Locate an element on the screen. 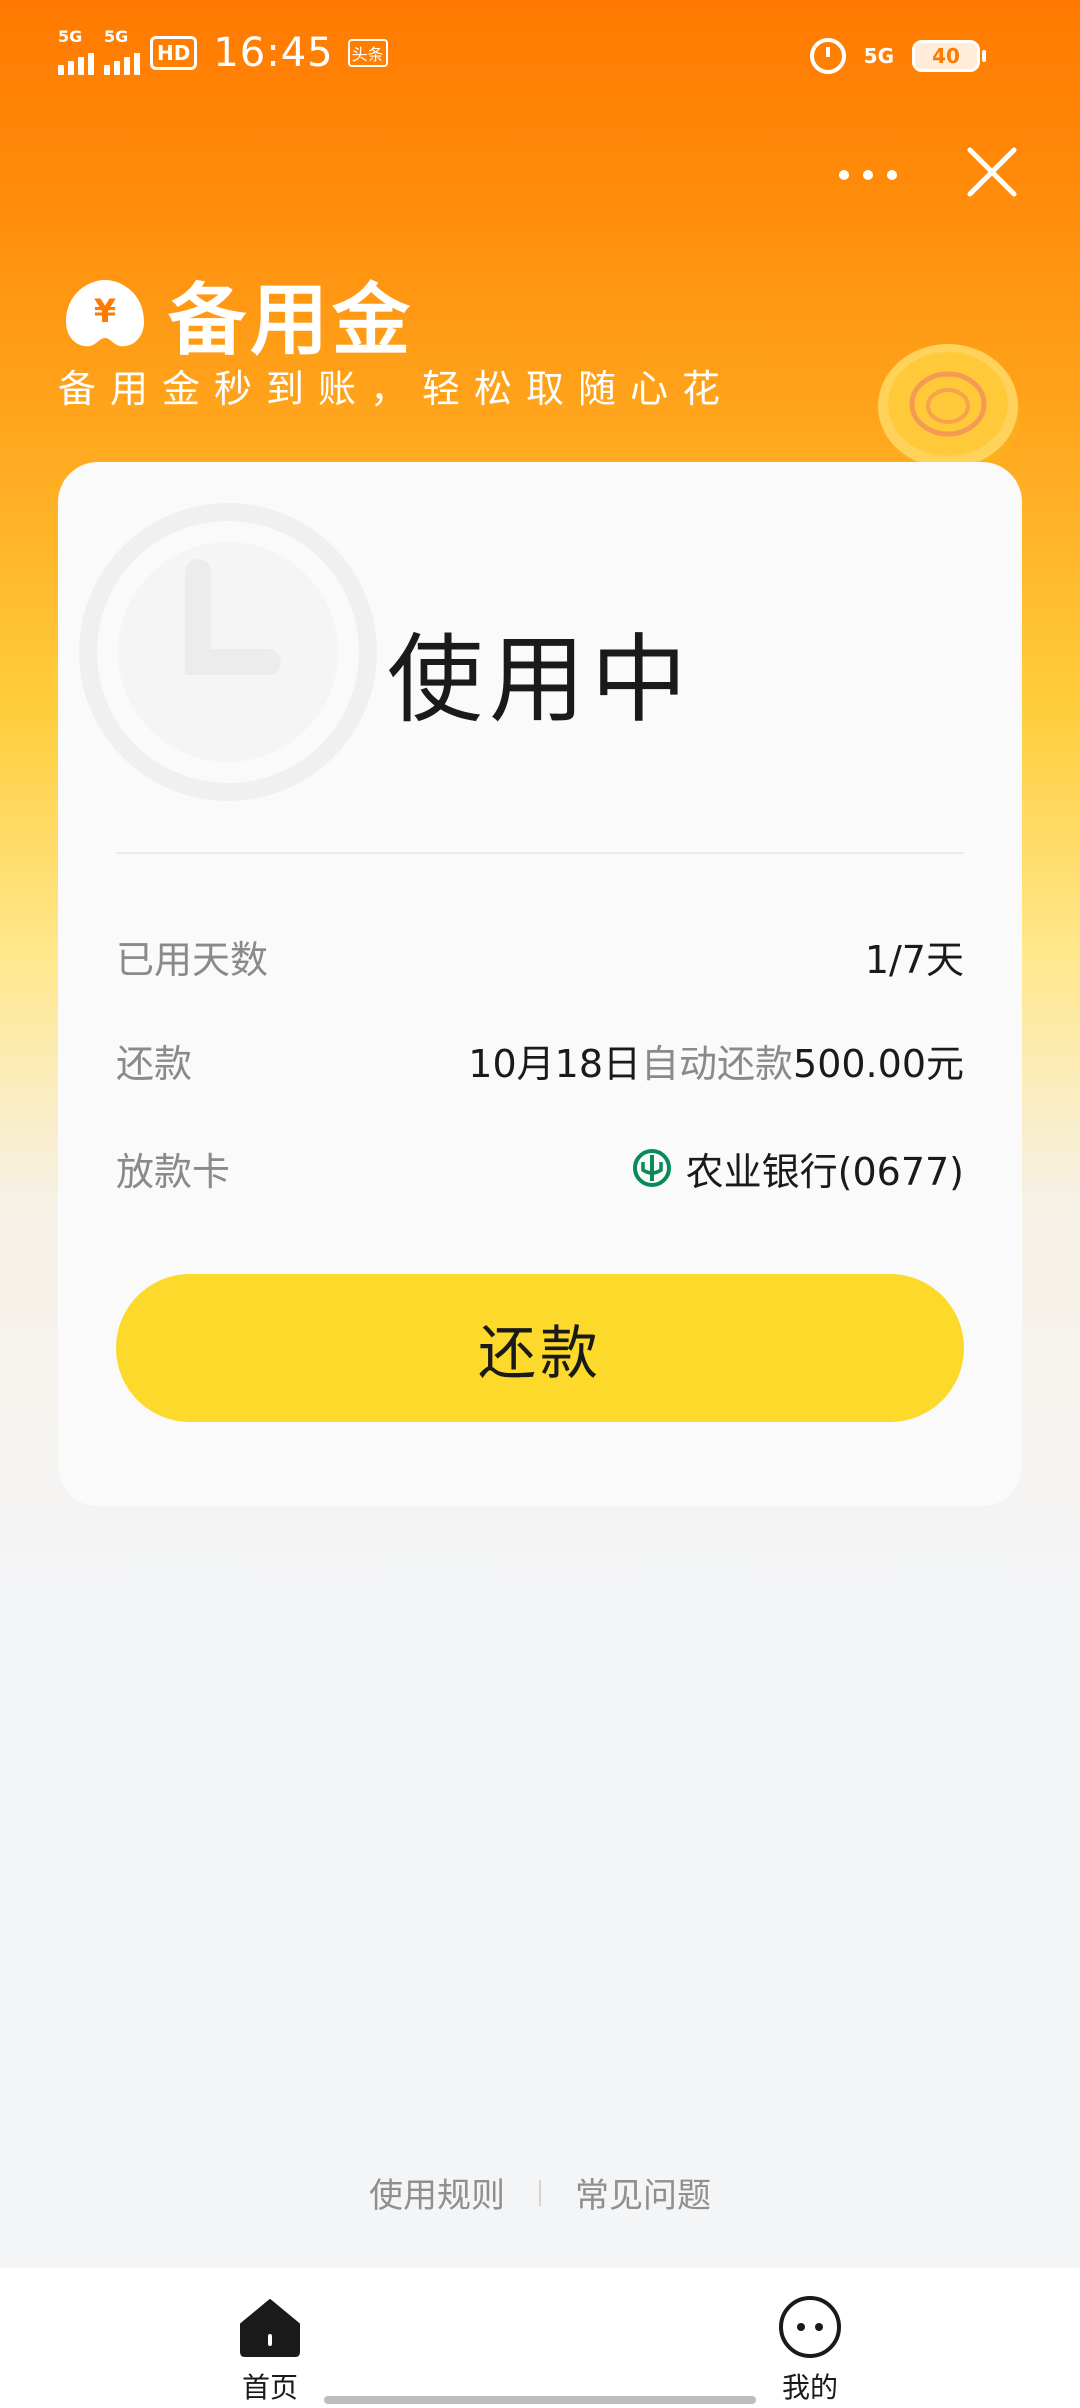  close-icon is located at coordinates (992, 172).